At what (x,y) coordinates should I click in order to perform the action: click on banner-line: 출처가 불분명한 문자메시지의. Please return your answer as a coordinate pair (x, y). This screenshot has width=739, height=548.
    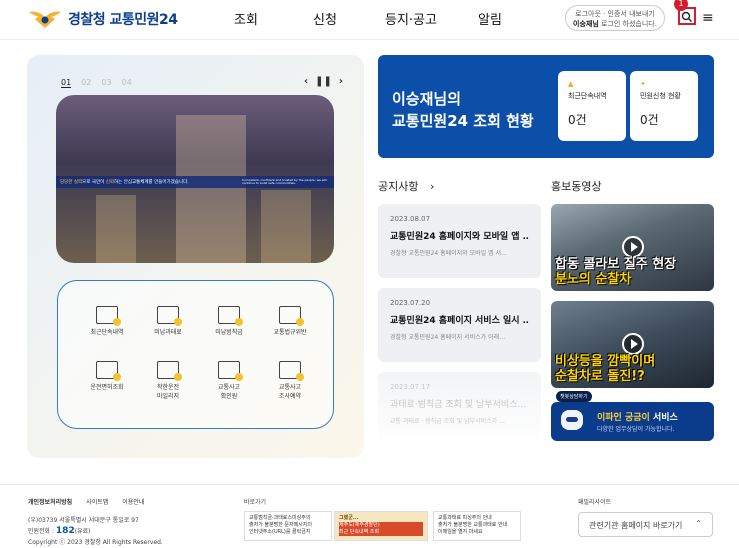
    Looking at the image, I should click on (280, 525).